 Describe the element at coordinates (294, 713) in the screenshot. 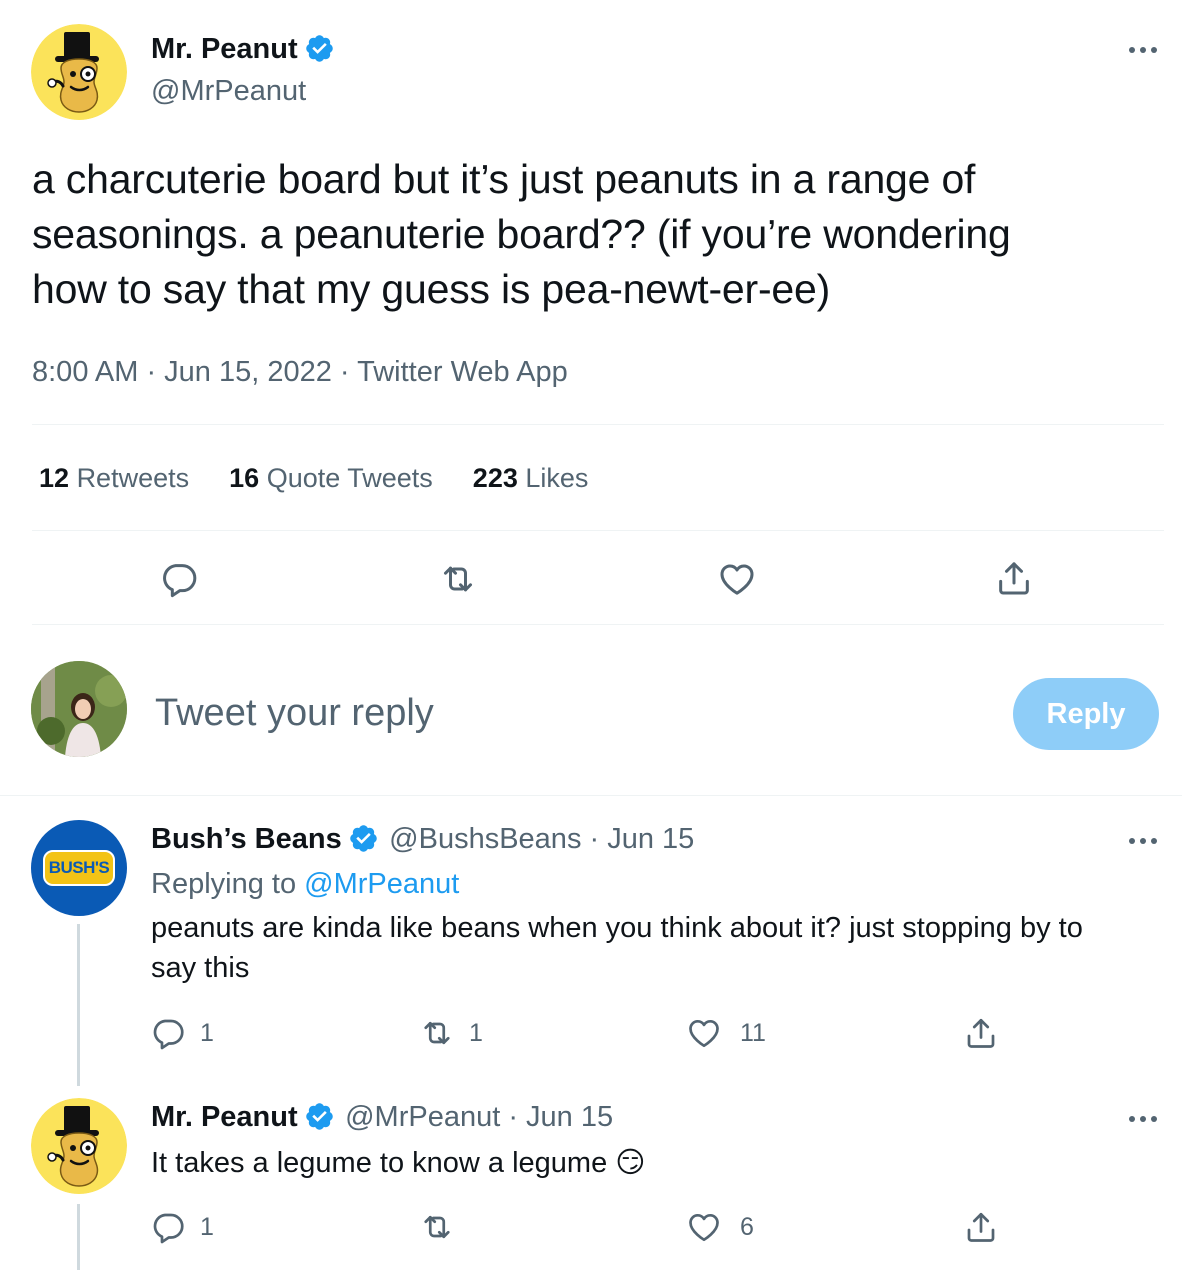

I see `reply-input: Tweet your reply` at that location.